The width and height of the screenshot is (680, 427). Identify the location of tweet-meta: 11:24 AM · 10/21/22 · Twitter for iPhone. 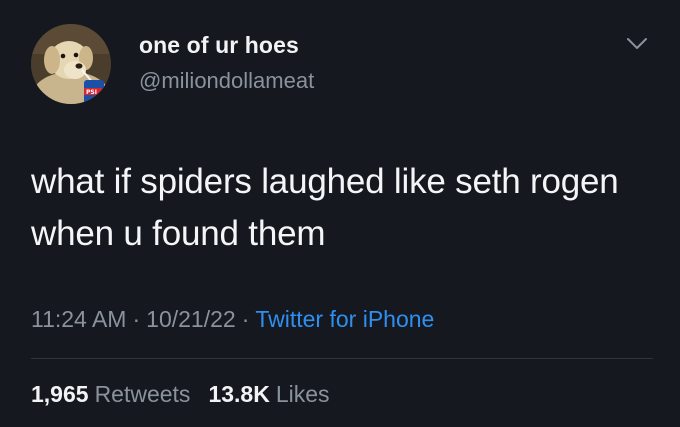
(232, 319).